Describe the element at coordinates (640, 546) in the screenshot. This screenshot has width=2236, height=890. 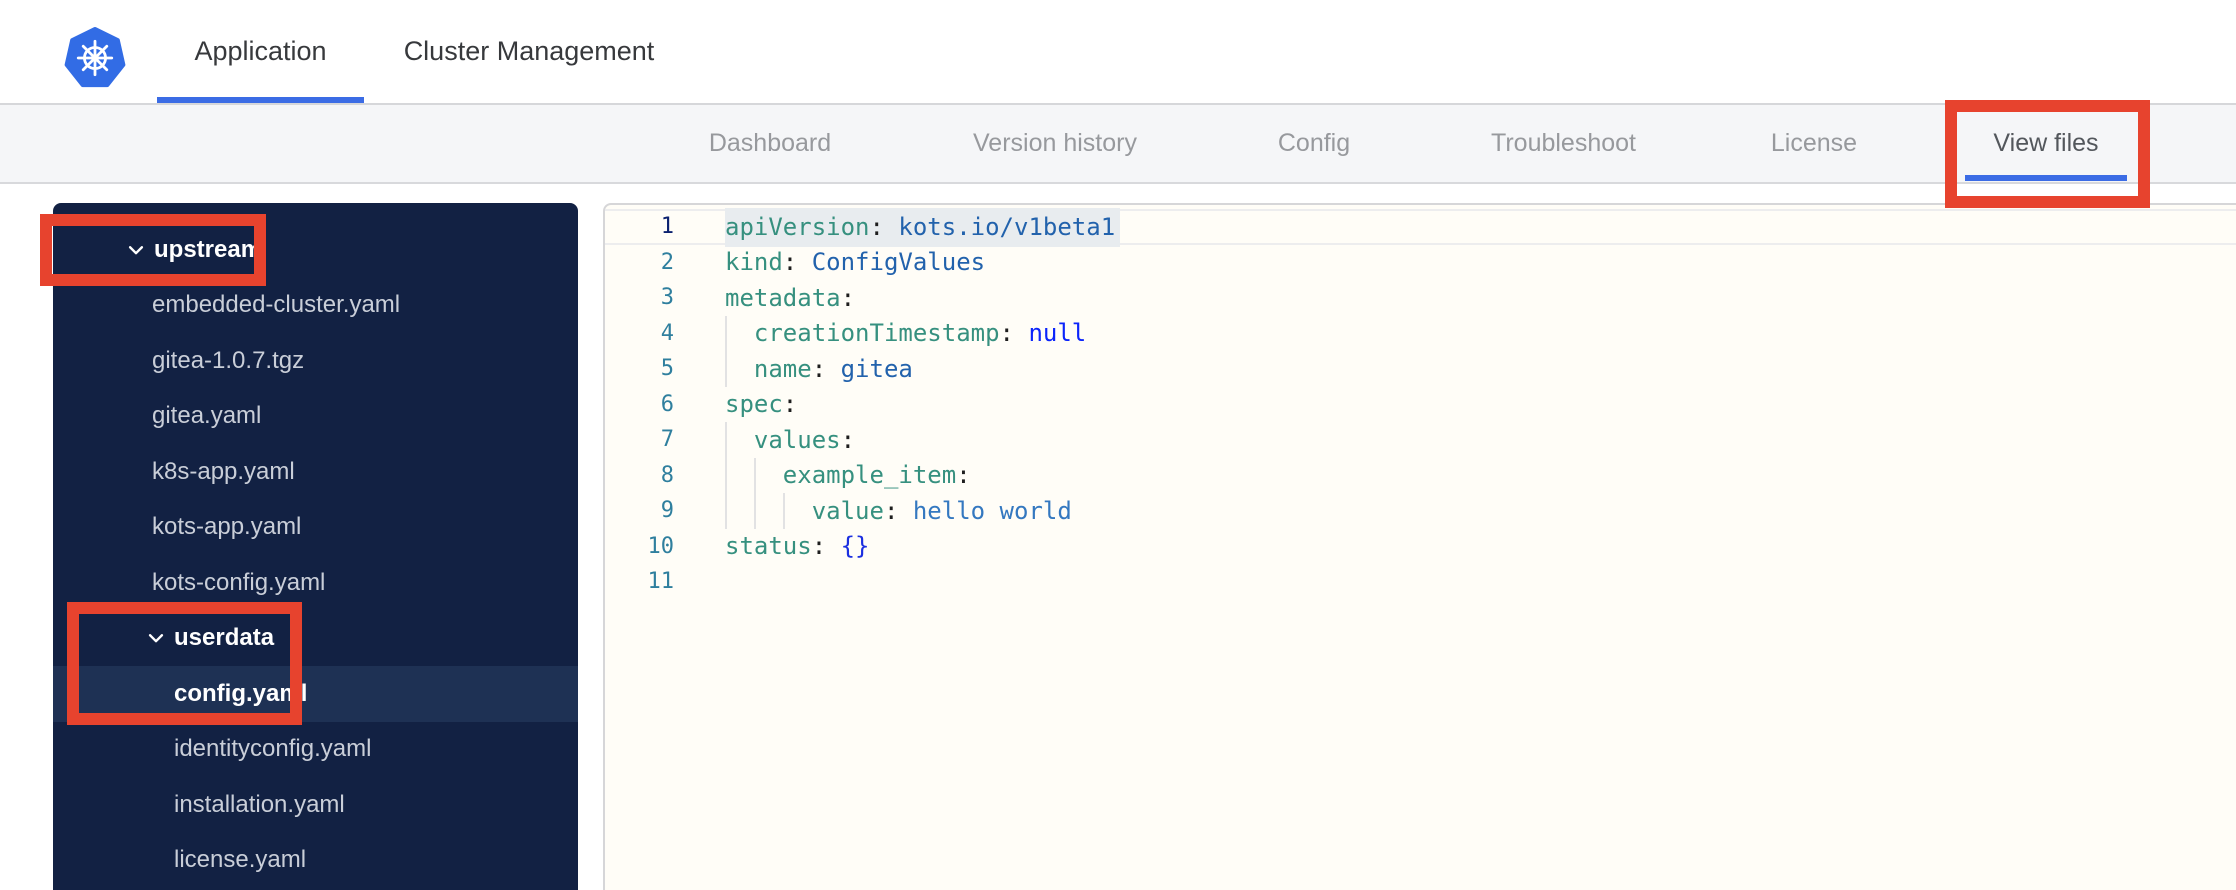
I see `line-number: 10` at that location.